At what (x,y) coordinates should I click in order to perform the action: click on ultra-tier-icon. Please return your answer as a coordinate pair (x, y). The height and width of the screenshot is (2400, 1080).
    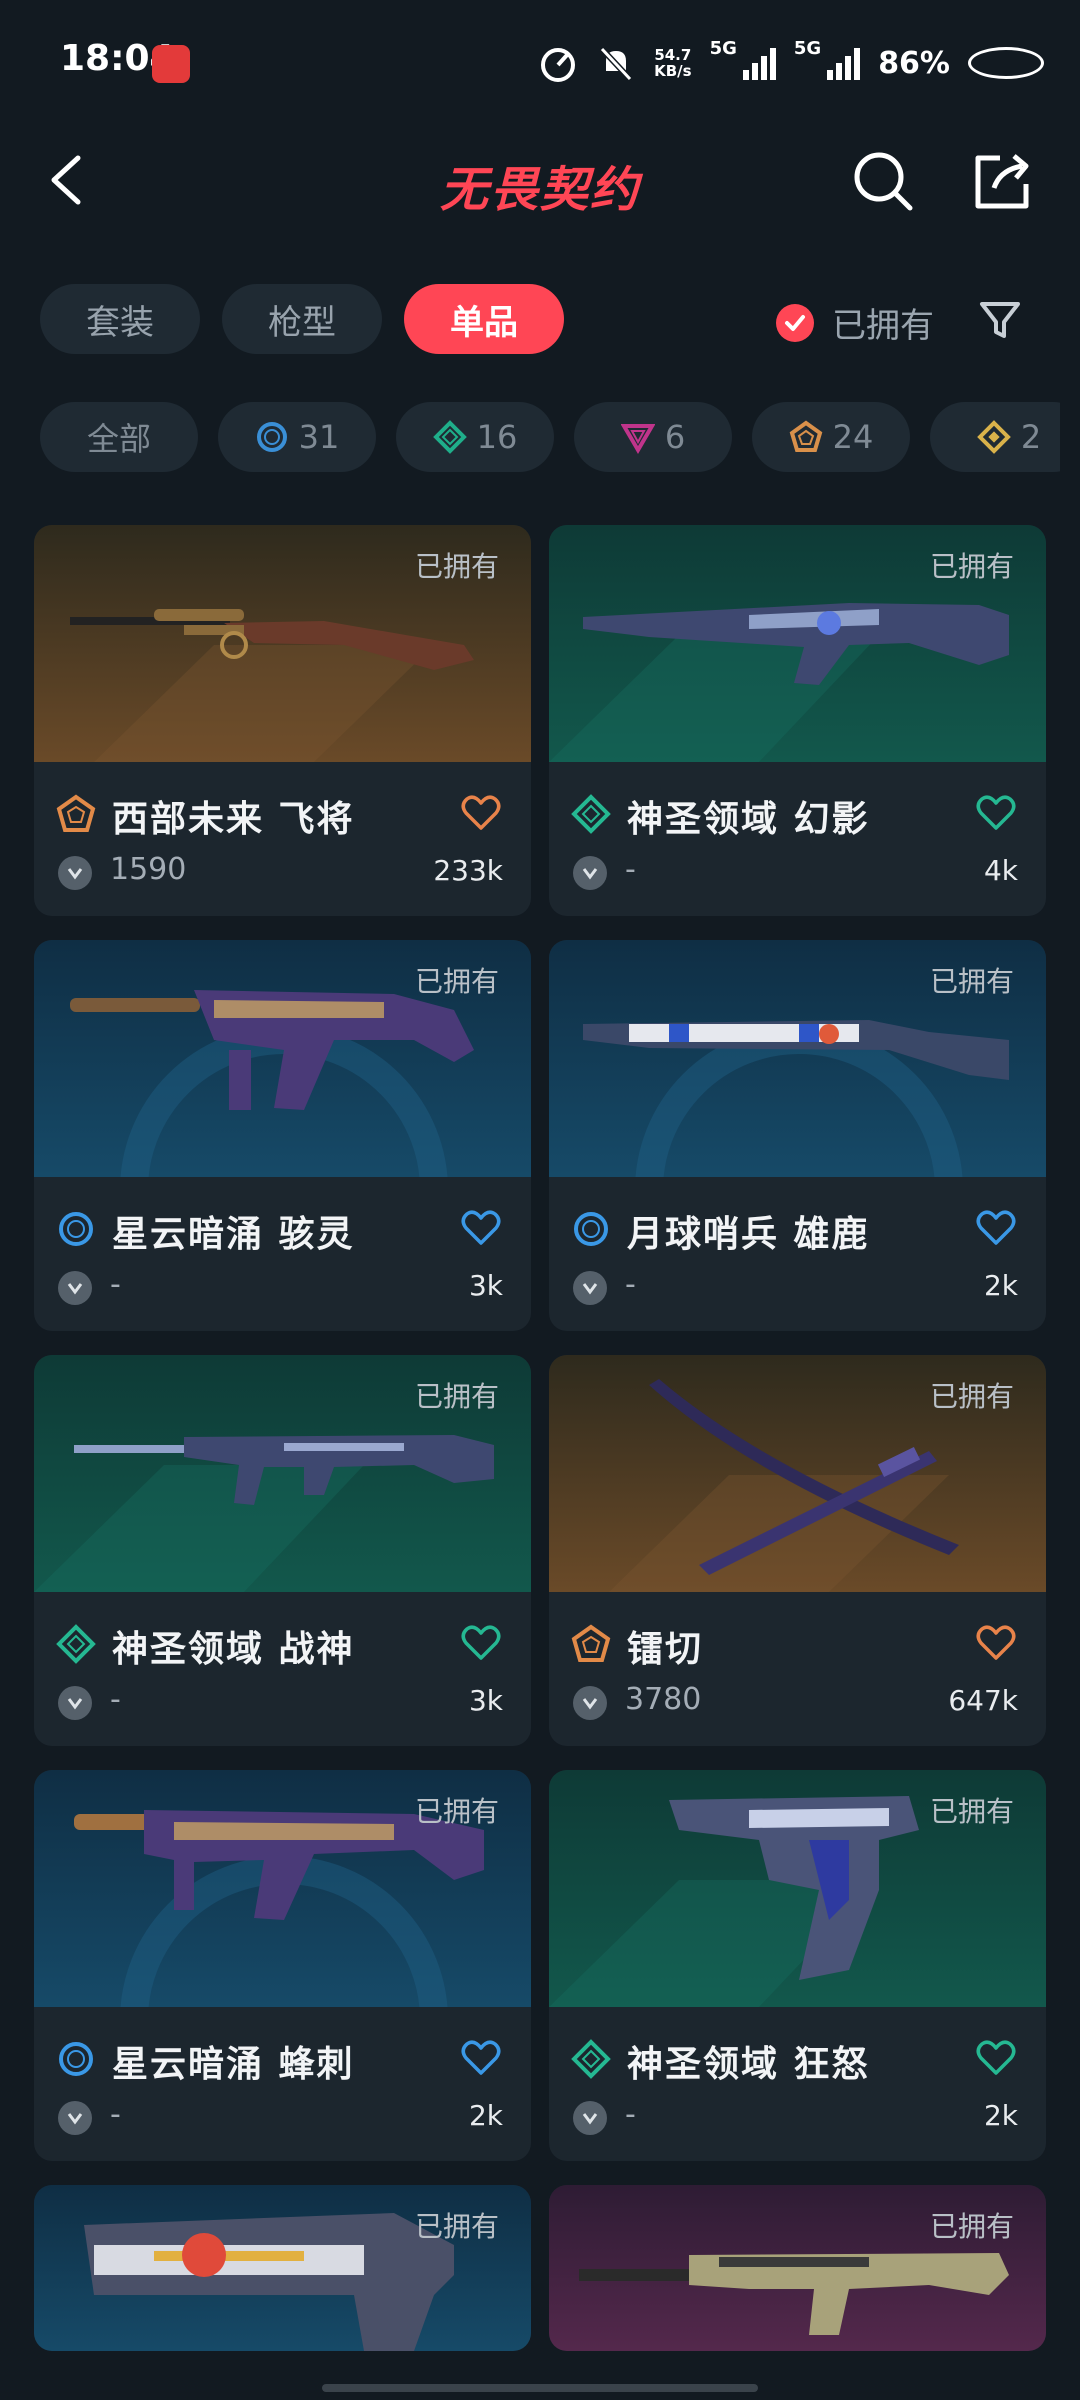
    Looking at the image, I should click on (993, 437).